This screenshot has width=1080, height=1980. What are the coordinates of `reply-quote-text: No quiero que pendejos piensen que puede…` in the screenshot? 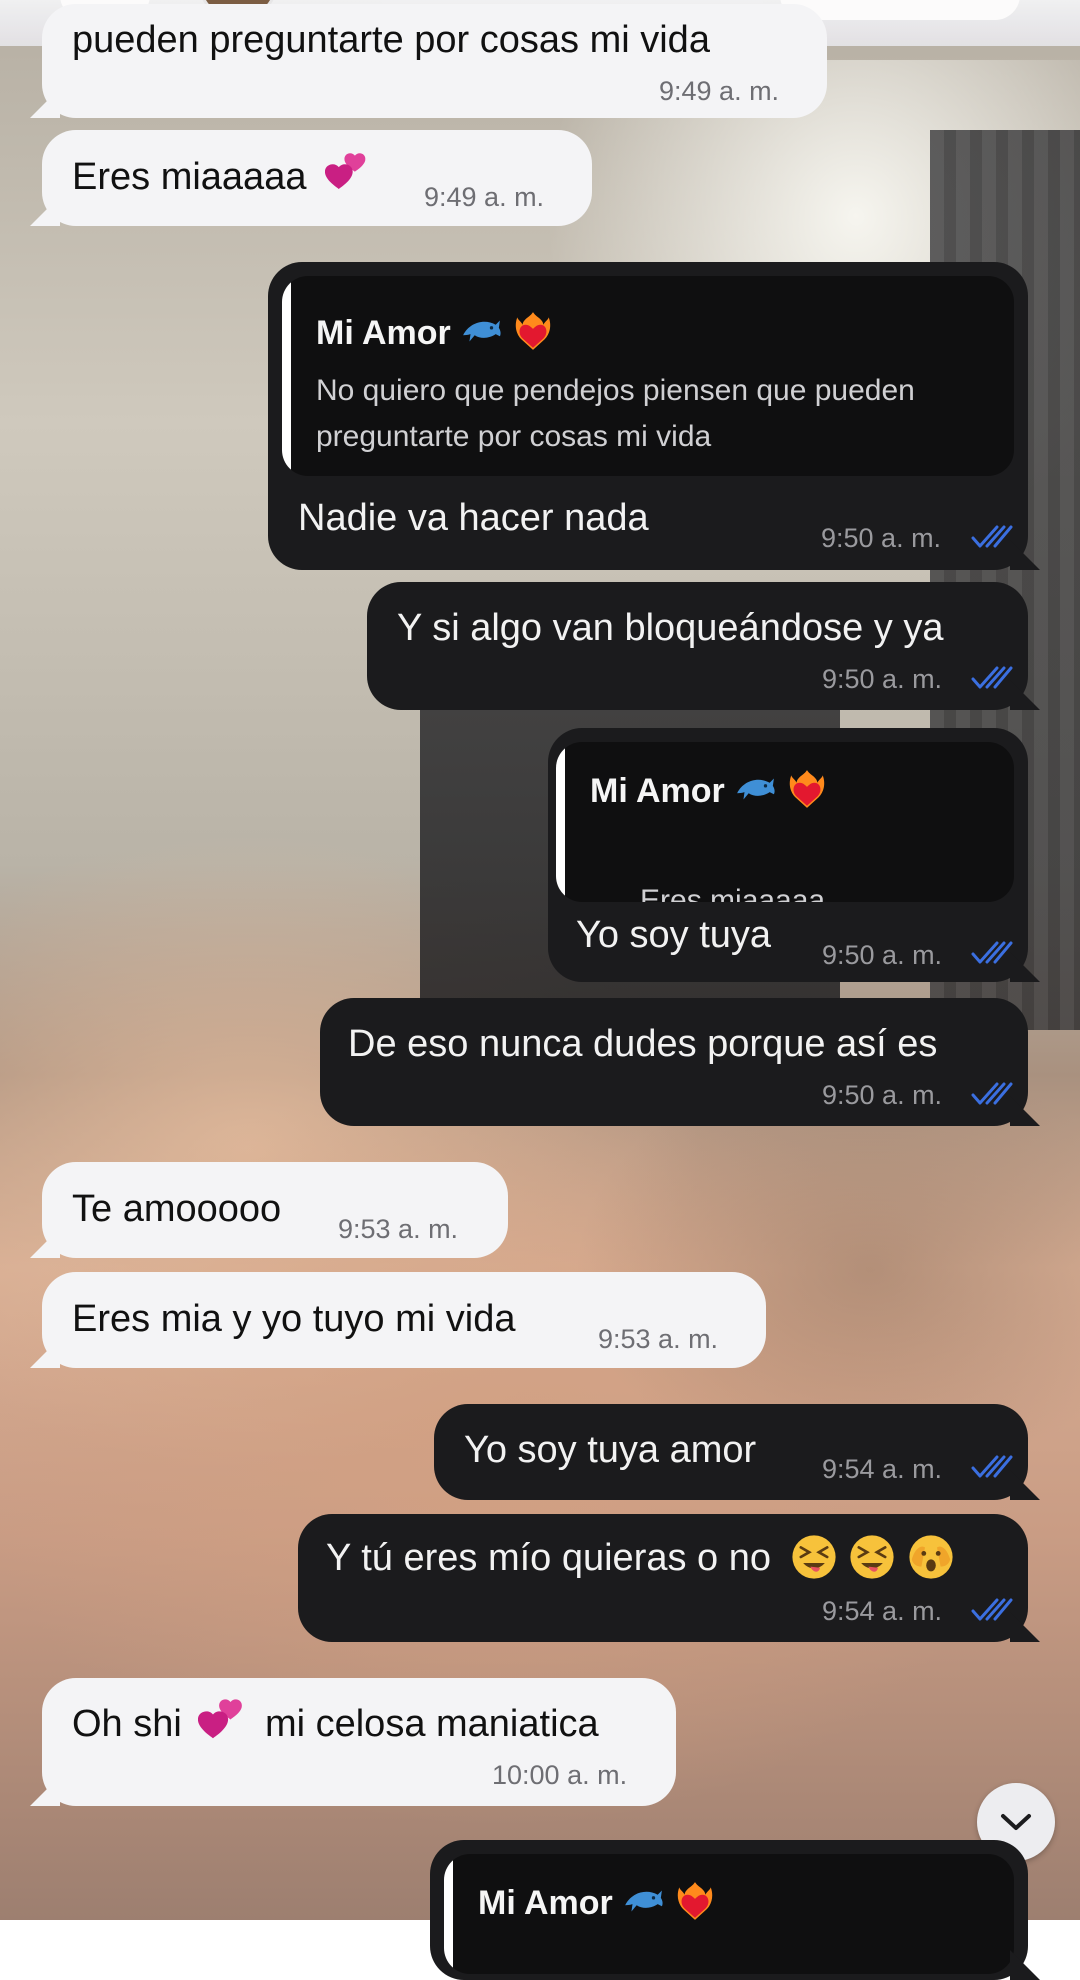 It's located at (615, 413).